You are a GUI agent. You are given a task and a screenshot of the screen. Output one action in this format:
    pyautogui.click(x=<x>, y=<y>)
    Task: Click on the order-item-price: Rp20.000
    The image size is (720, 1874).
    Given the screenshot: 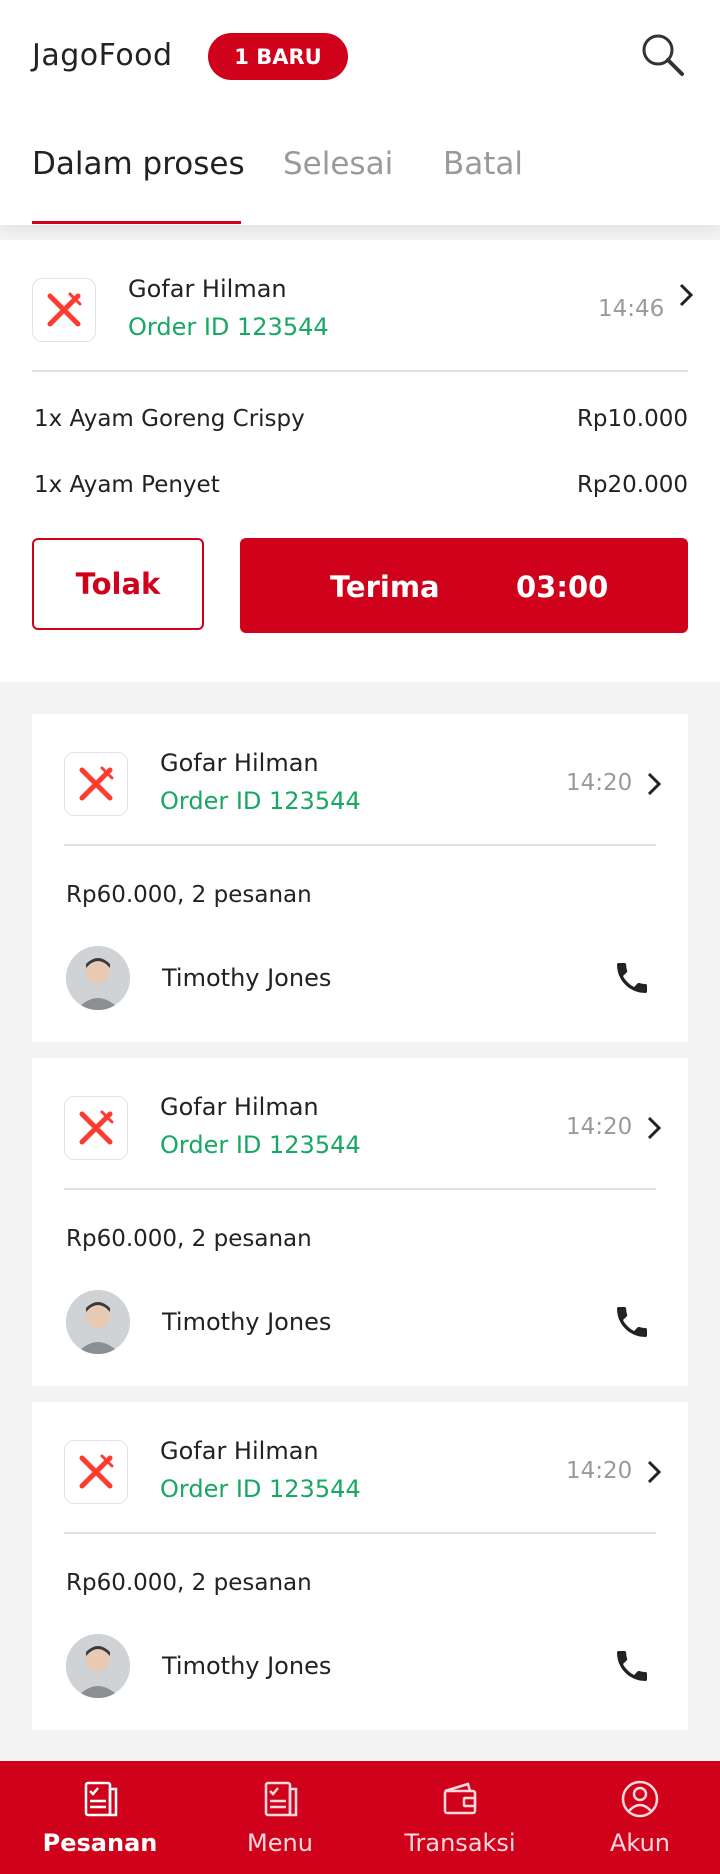 What is the action you would take?
    pyautogui.click(x=632, y=485)
    